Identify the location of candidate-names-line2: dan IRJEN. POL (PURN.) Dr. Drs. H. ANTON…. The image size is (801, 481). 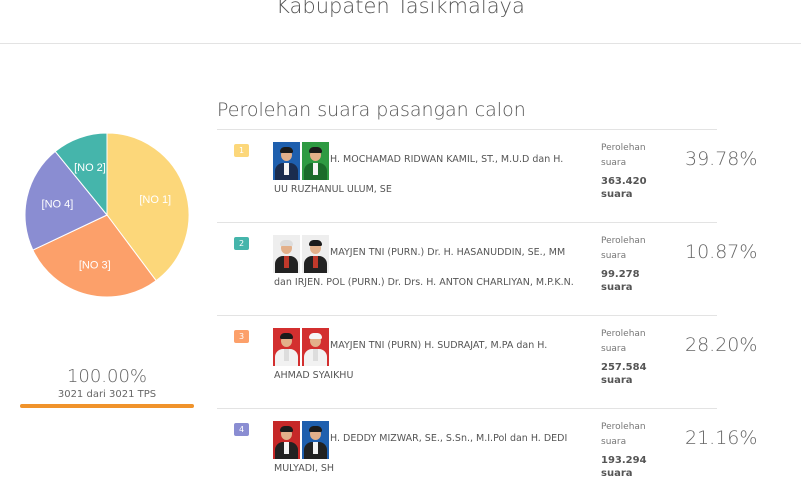
(424, 282).